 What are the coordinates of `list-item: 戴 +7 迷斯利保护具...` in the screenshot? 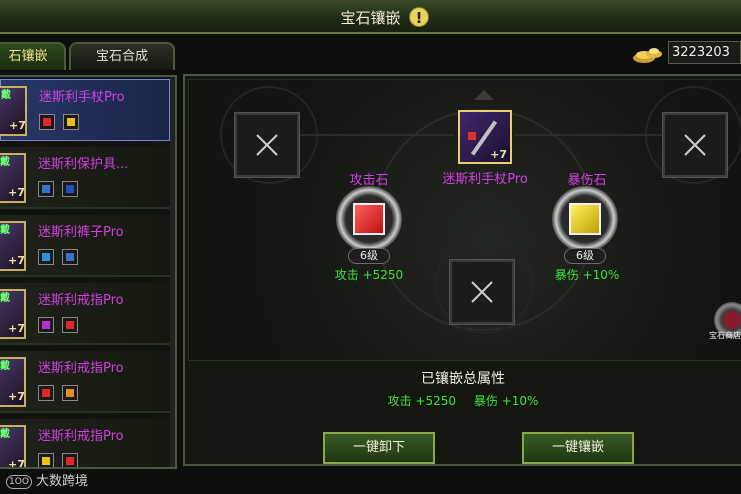 It's located at (85, 178).